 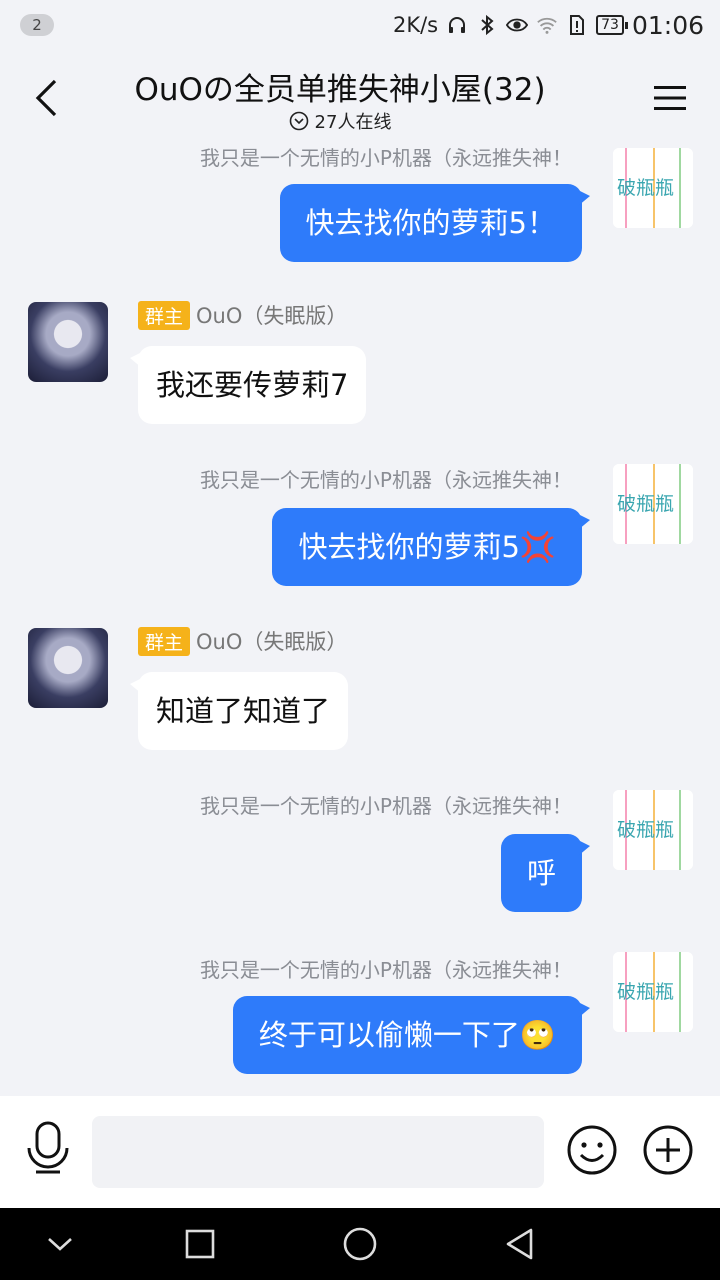 I want to click on mic-icon, so click(x=48, y=1147).